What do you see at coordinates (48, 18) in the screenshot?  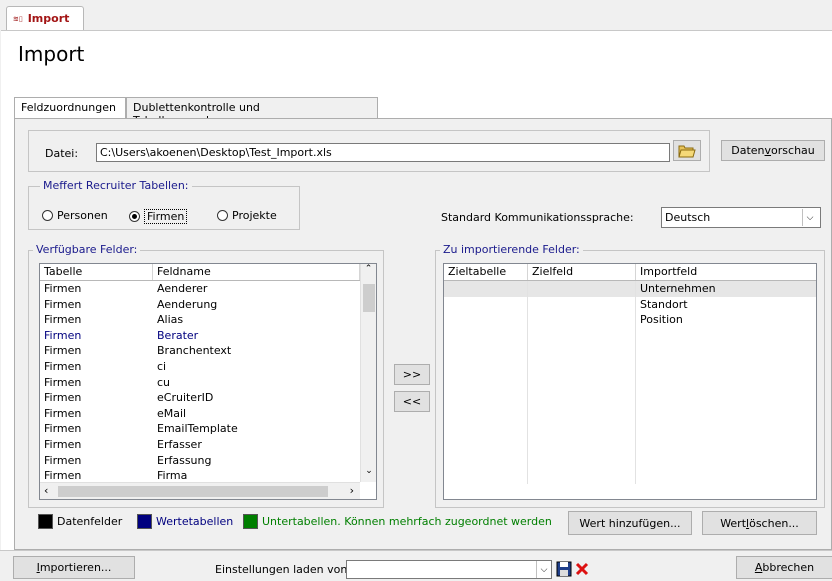 I see `document-tab-label: Import` at bounding box center [48, 18].